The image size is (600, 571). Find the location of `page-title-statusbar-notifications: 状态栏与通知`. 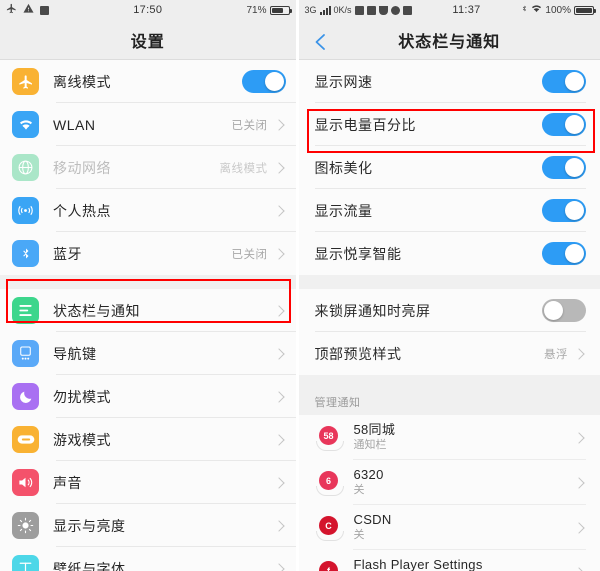

page-title-statusbar-notifications: 状态栏与通知 is located at coordinates (449, 42).